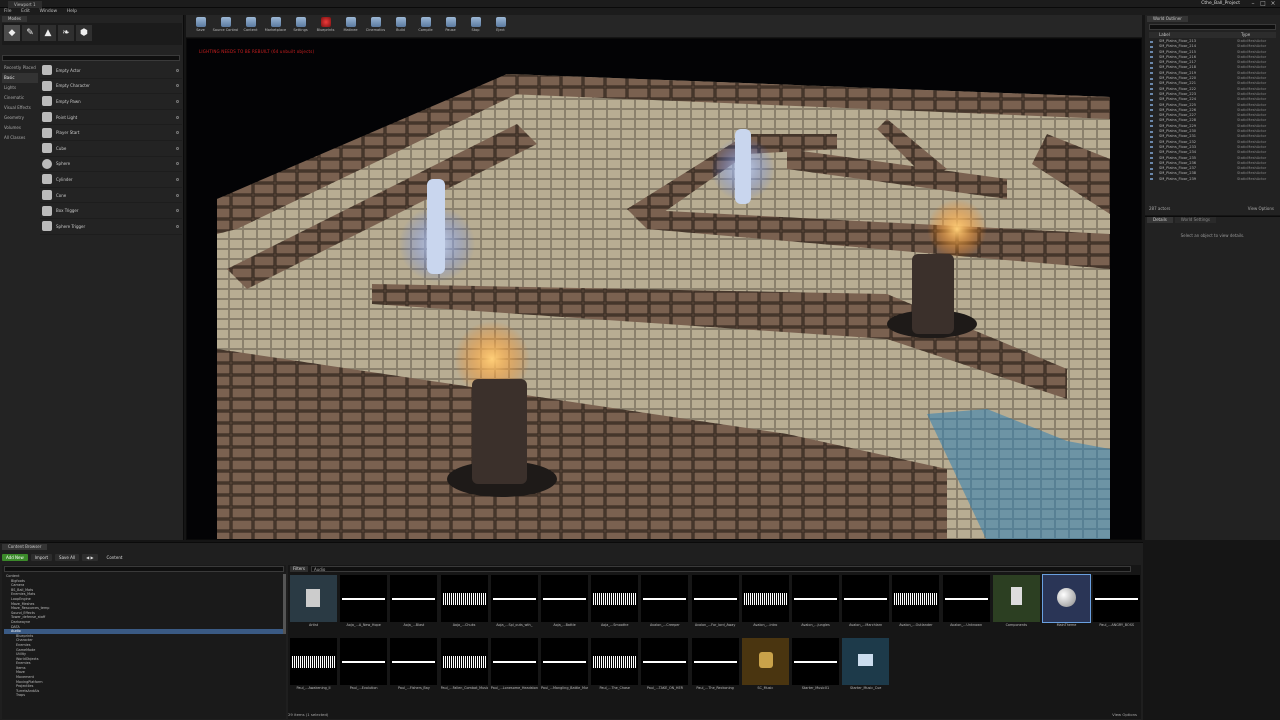 The height and width of the screenshot is (720, 1280). What do you see at coordinates (1160, 220) in the screenshot?
I see `details-tab: Details` at bounding box center [1160, 220].